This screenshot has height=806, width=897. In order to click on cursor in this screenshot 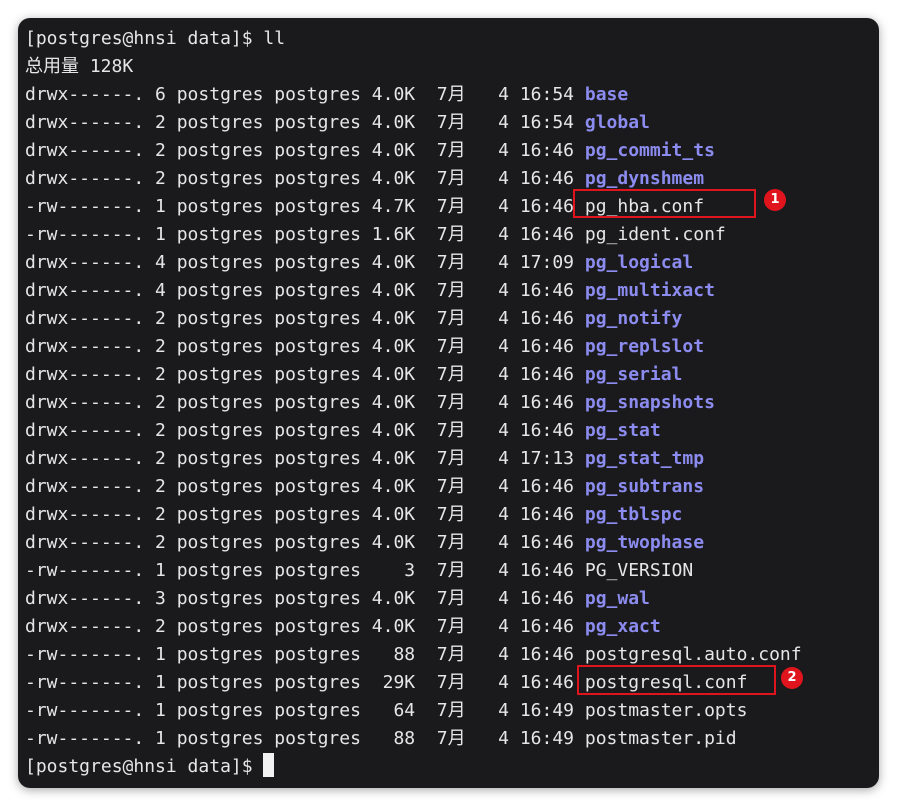, I will do `click(269, 765)`.